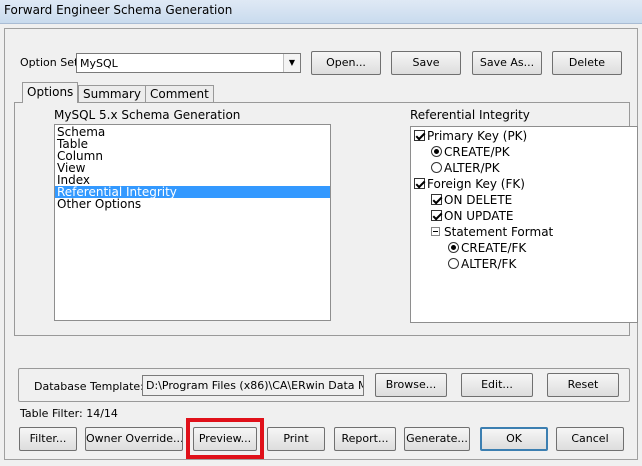 The height and width of the screenshot is (466, 642). I want to click on statement-format-label: Statement Format, so click(499, 232).